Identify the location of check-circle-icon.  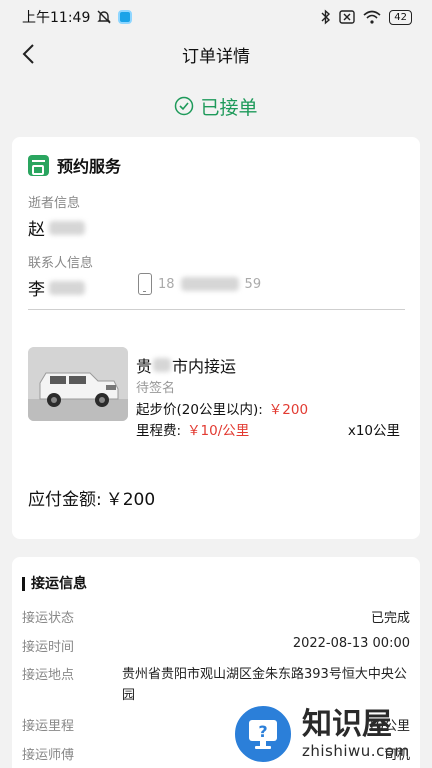
(184, 106).